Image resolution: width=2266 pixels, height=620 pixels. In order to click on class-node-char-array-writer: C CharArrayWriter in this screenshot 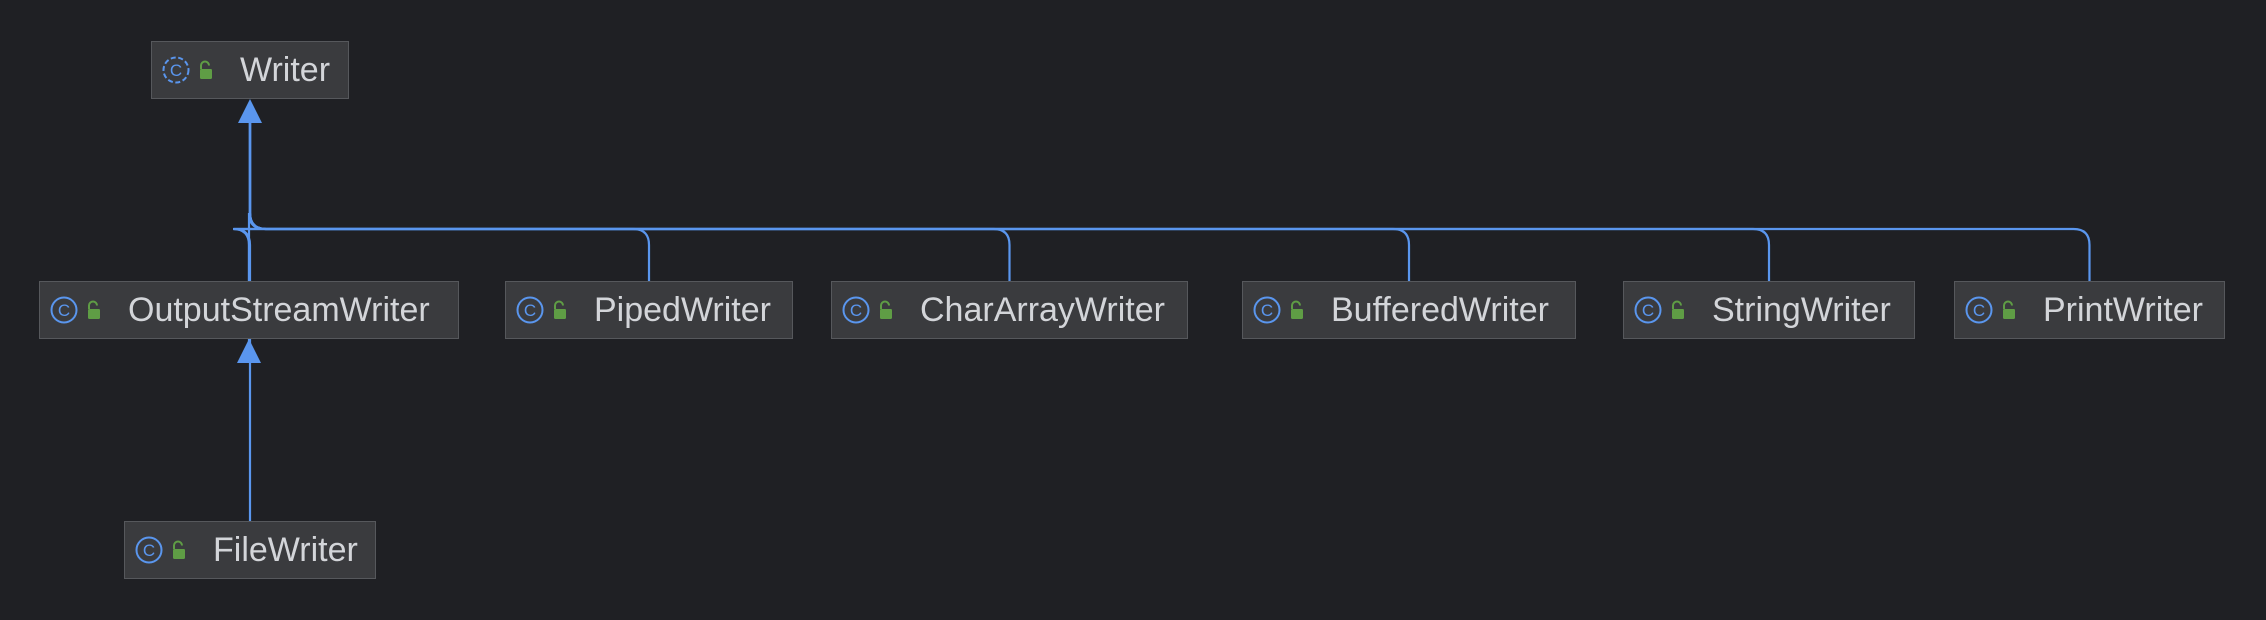, I will do `click(1009, 310)`.